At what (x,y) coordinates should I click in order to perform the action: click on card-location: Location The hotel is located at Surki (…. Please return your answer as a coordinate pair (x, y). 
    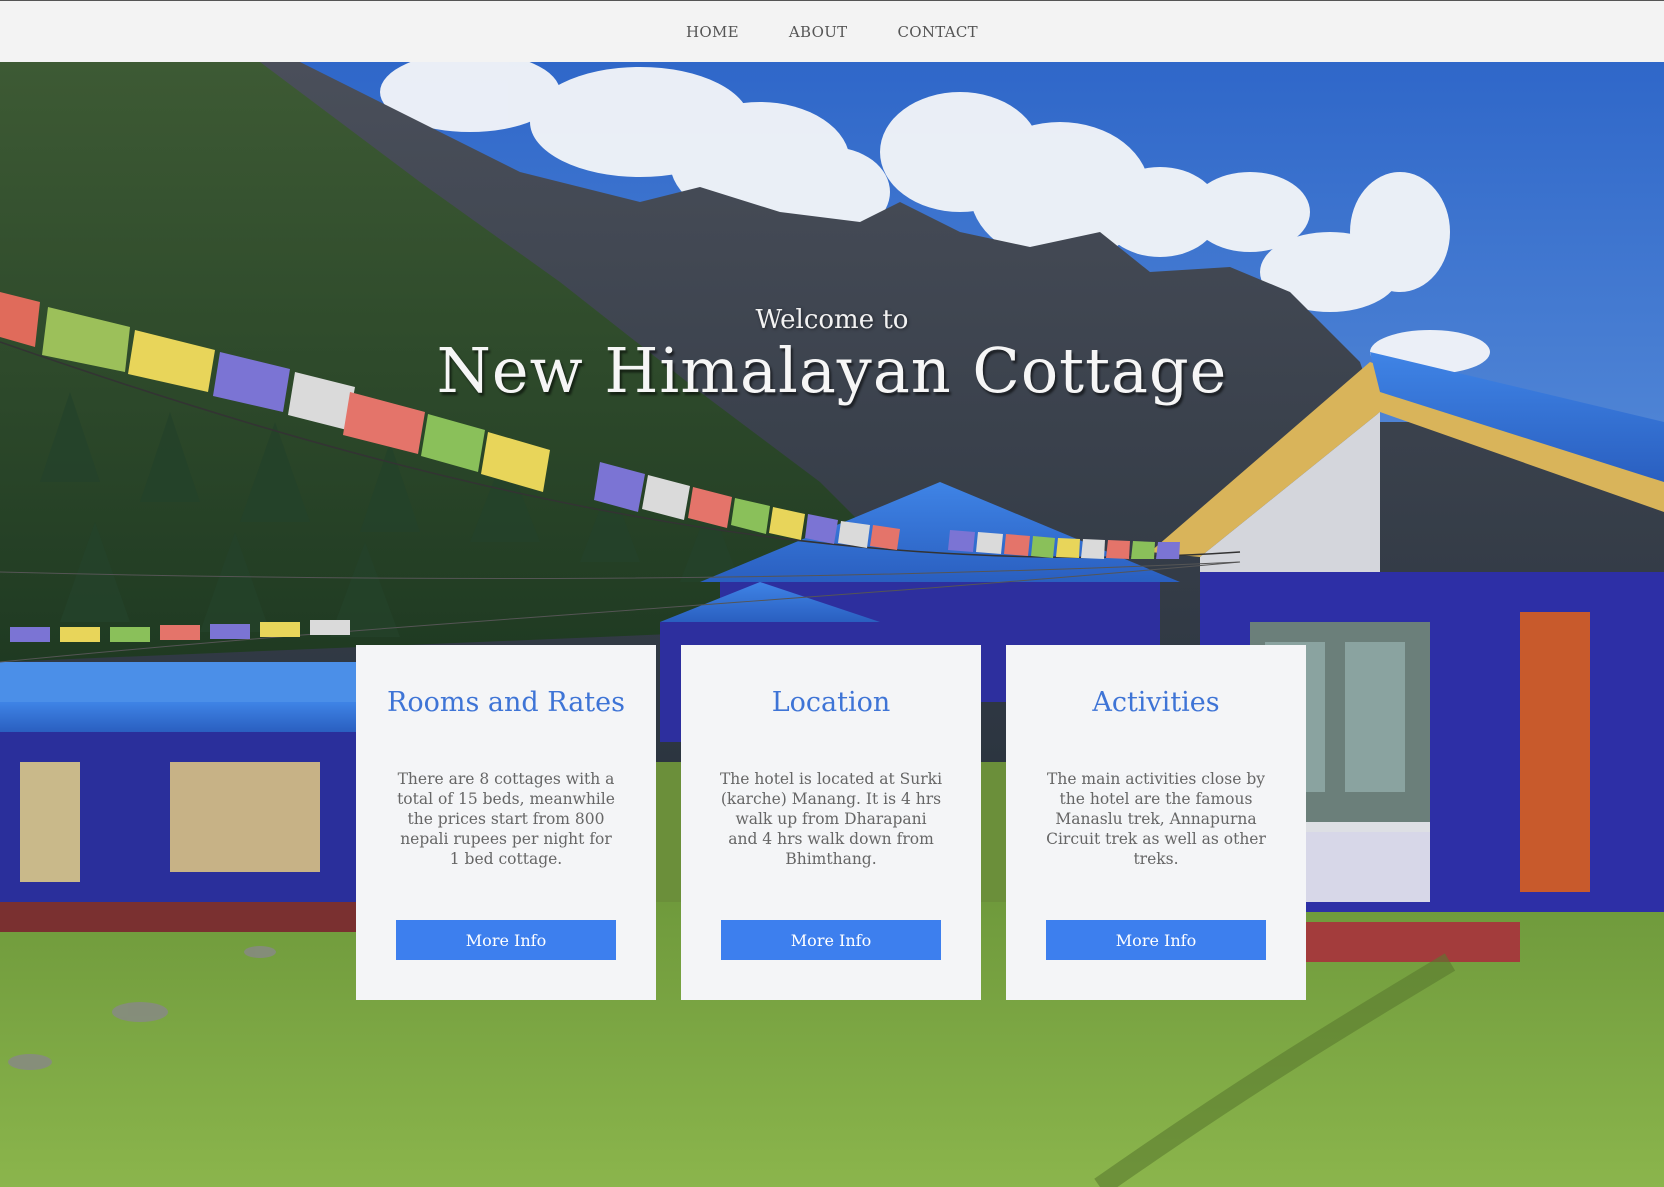
    Looking at the image, I should click on (831, 822).